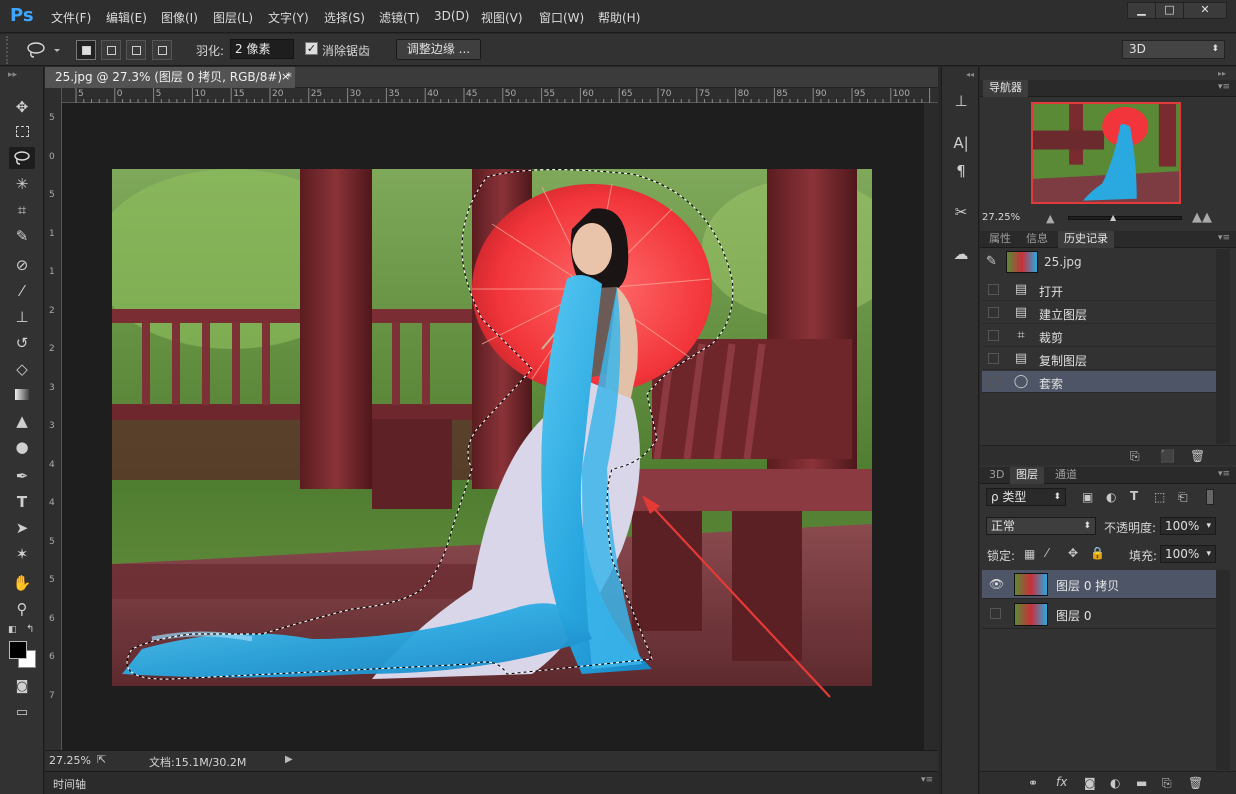  What do you see at coordinates (22, 343) in the screenshot?
I see `history-brush-tool: ↺` at bounding box center [22, 343].